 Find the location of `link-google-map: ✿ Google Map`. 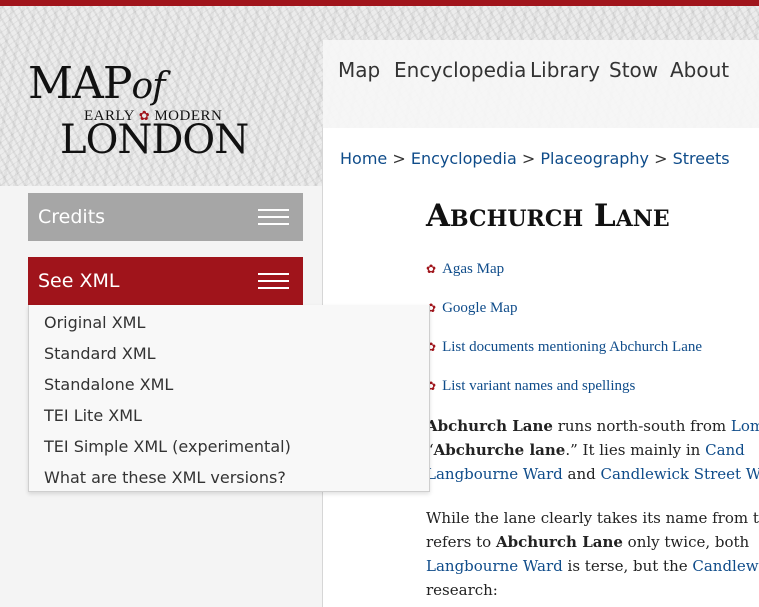

link-google-map: ✿ Google Map is located at coordinates (471, 308).